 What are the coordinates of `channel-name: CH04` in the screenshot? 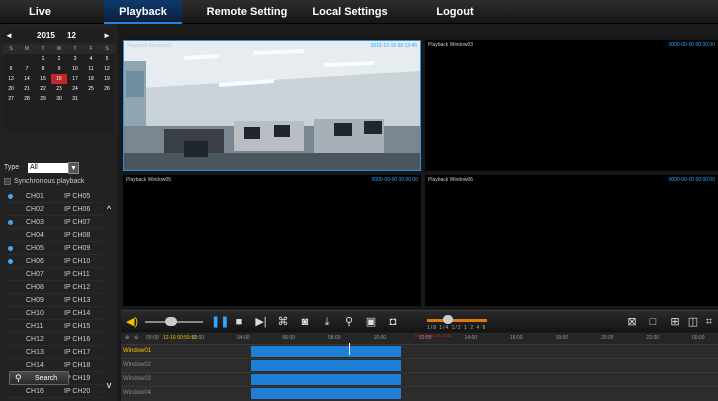 It's located at (35, 235).